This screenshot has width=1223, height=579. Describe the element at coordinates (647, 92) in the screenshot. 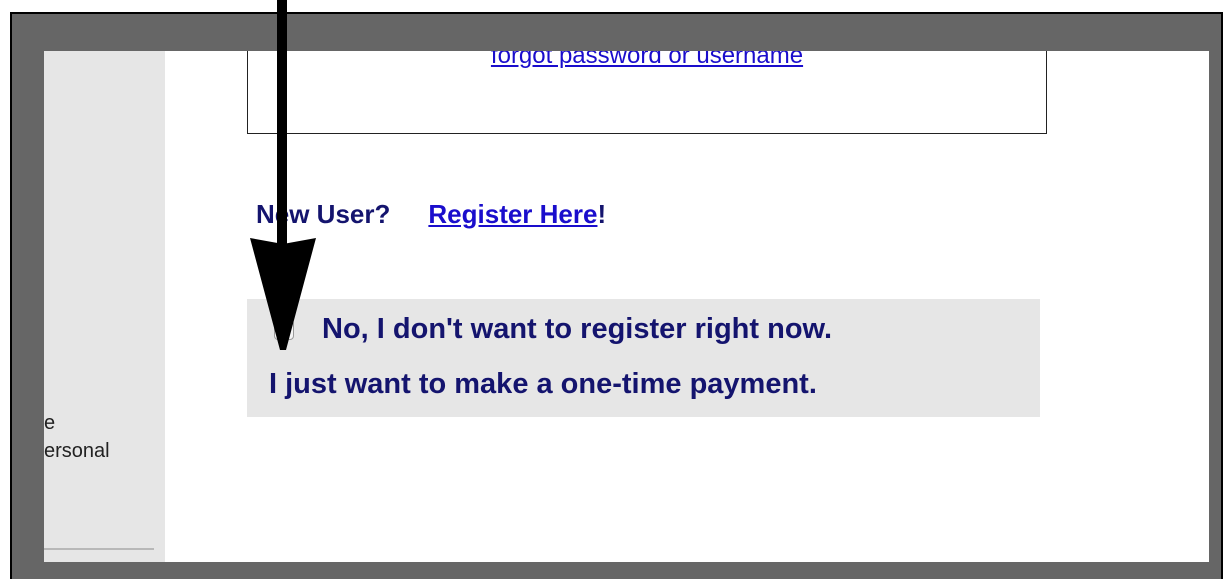

I see `login-panel: forgot password or username` at that location.